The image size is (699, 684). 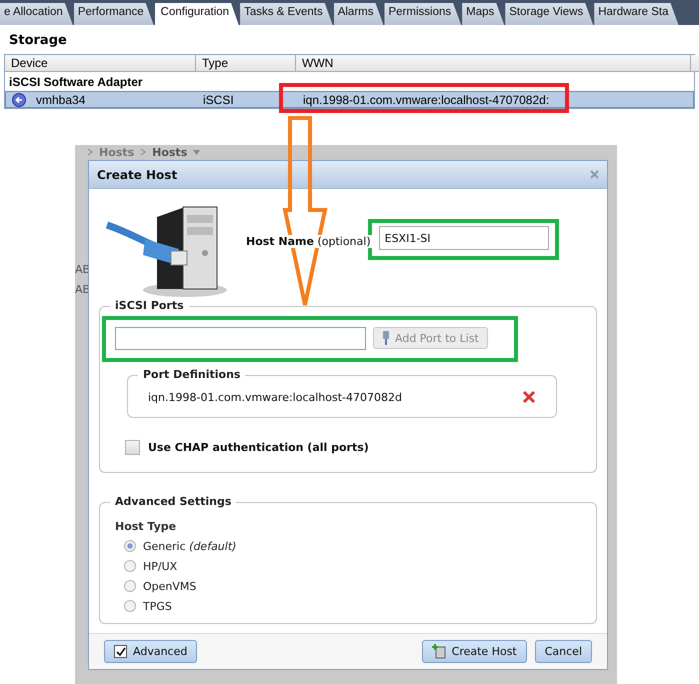 I want to click on breadcrumb-item: Hosts, so click(x=170, y=152).